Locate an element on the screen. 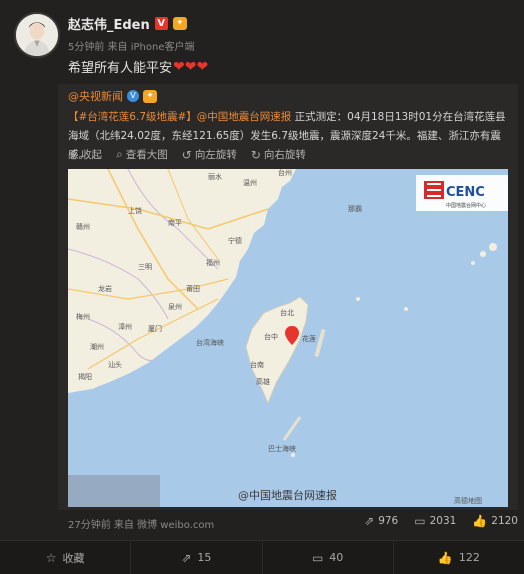 The image size is (524, 574). username-text: 赵志伟_Eden is located at coordinates (109, 23).